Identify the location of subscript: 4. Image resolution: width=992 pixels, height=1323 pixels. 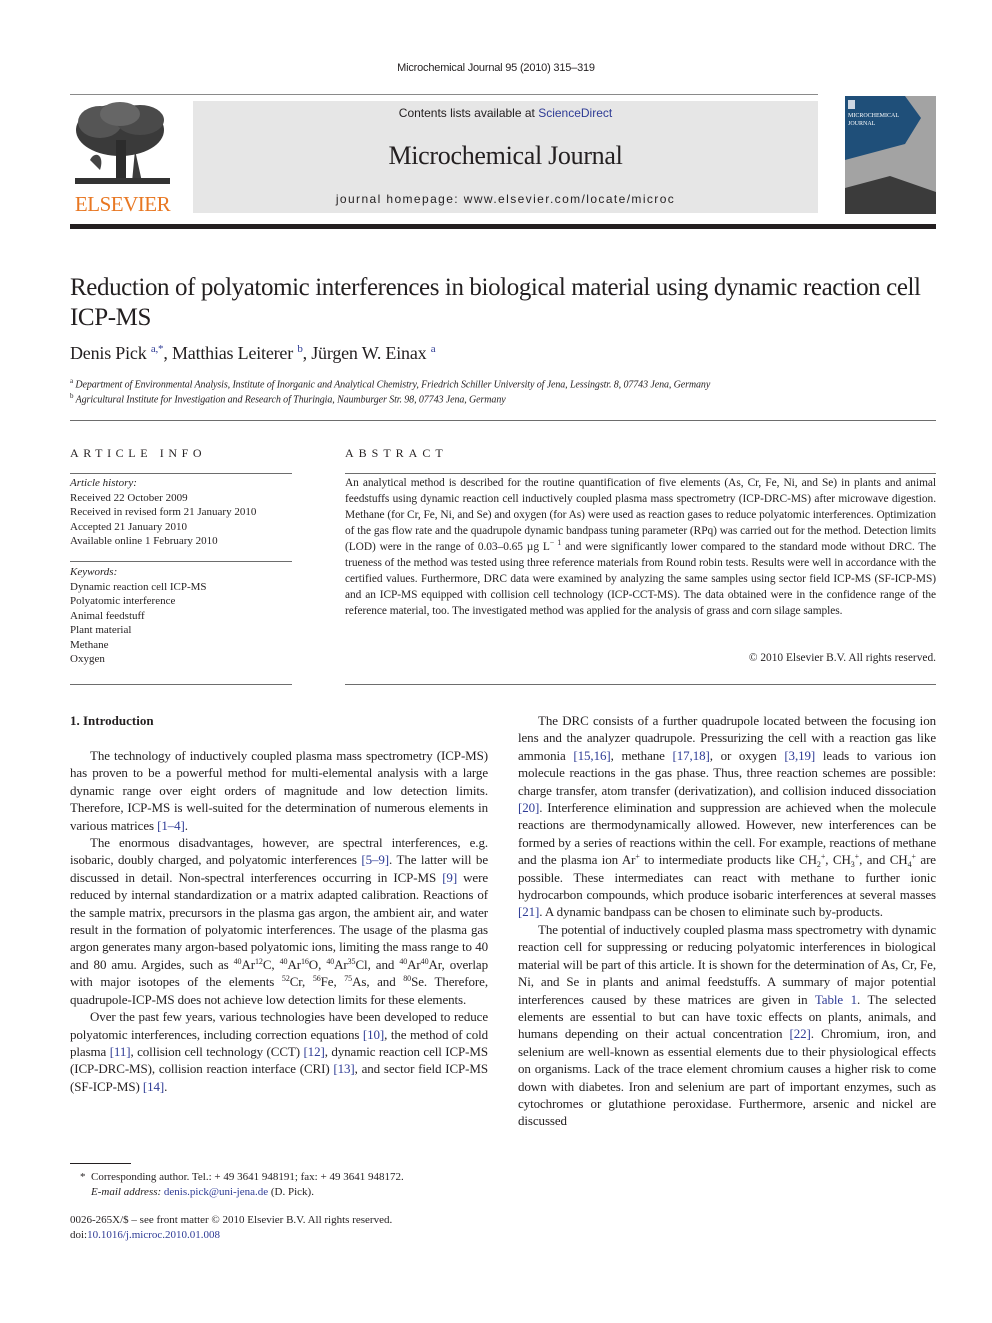
(909, 865).